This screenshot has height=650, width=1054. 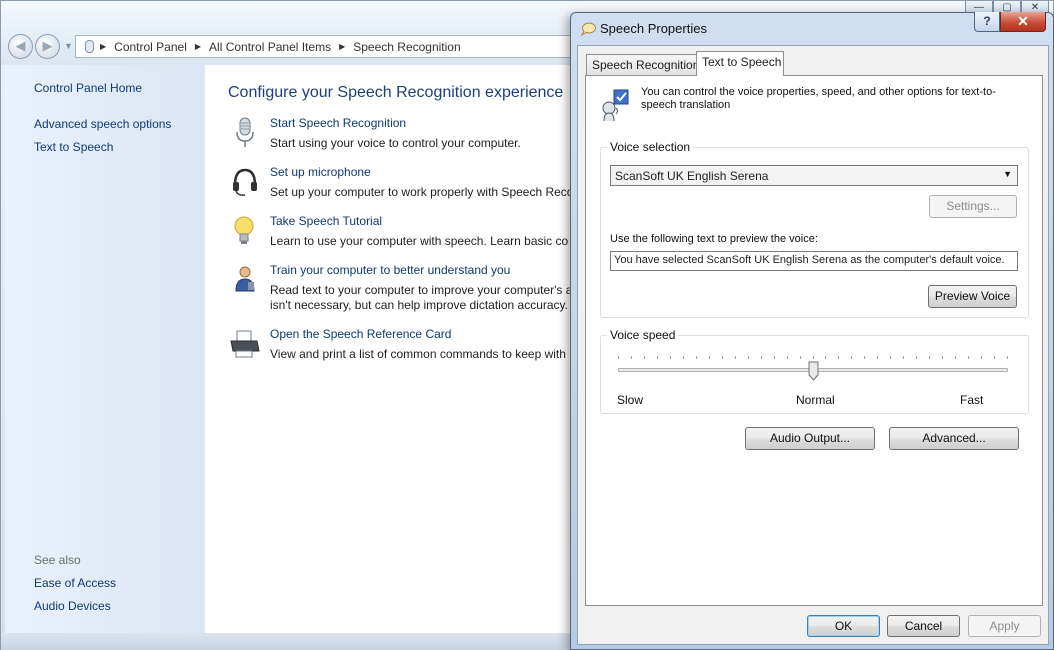 I want to click on text-to-speech-icon, so click(x=615, y=105).